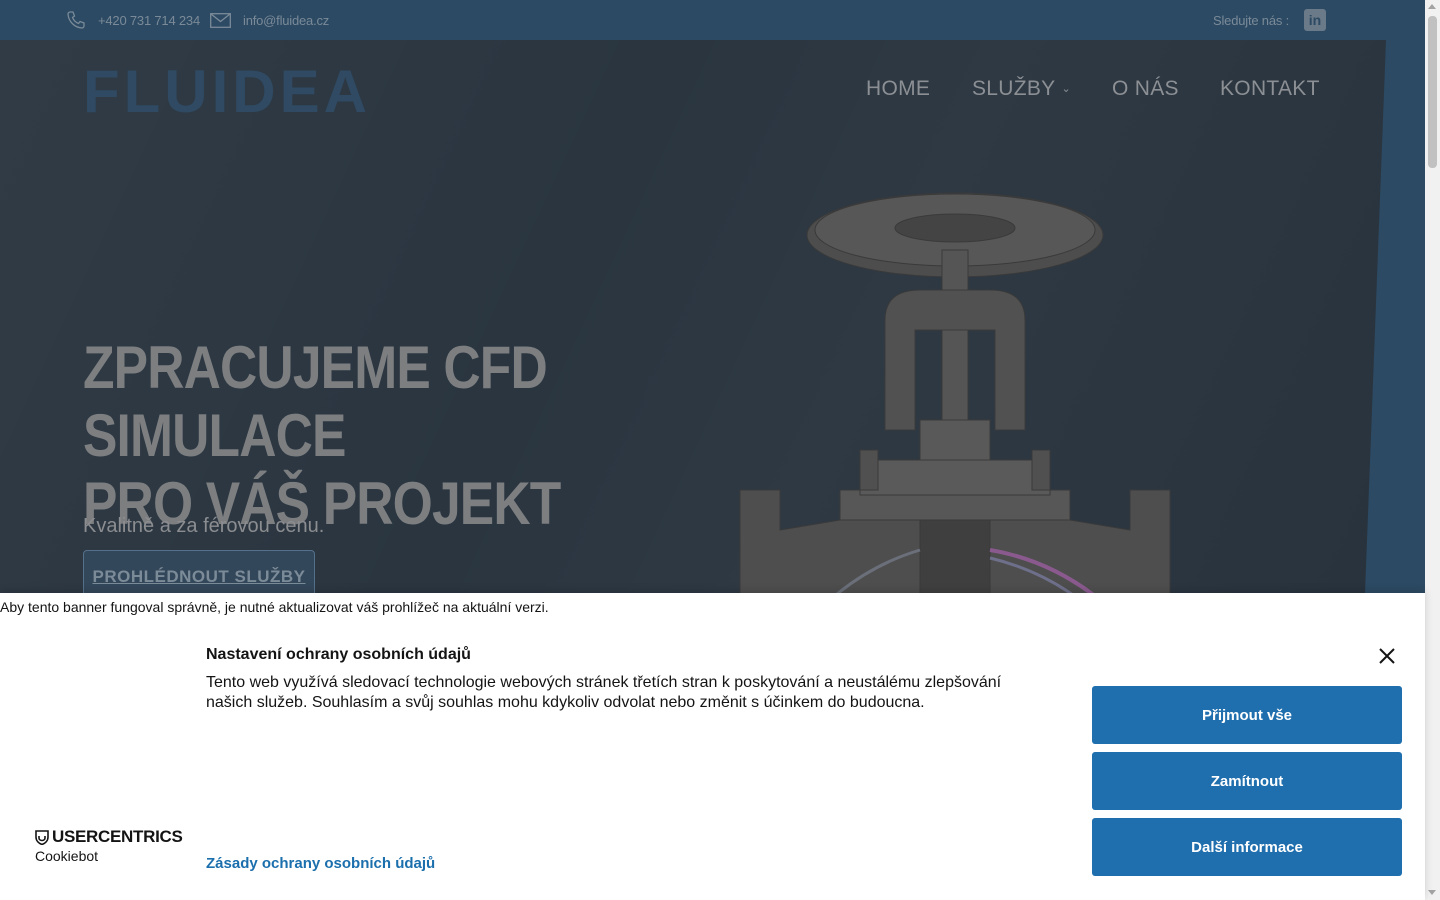 The height and width of the screenshot is (900, 1440). What do you see at coordinates (1014, 88) in the screenshot?
I see `nav-services-label: SLUŽBY` at bounding box center [1014, 88].